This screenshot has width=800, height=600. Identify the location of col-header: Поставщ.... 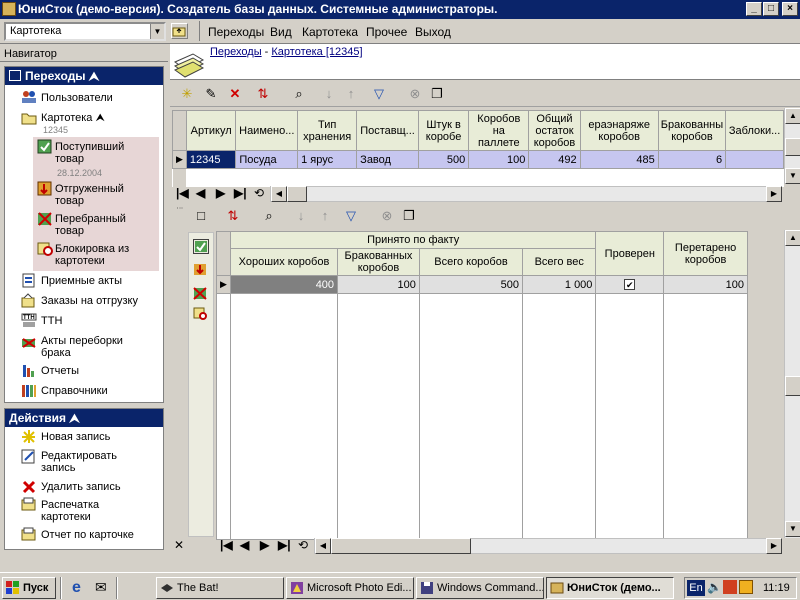
(387, 130).